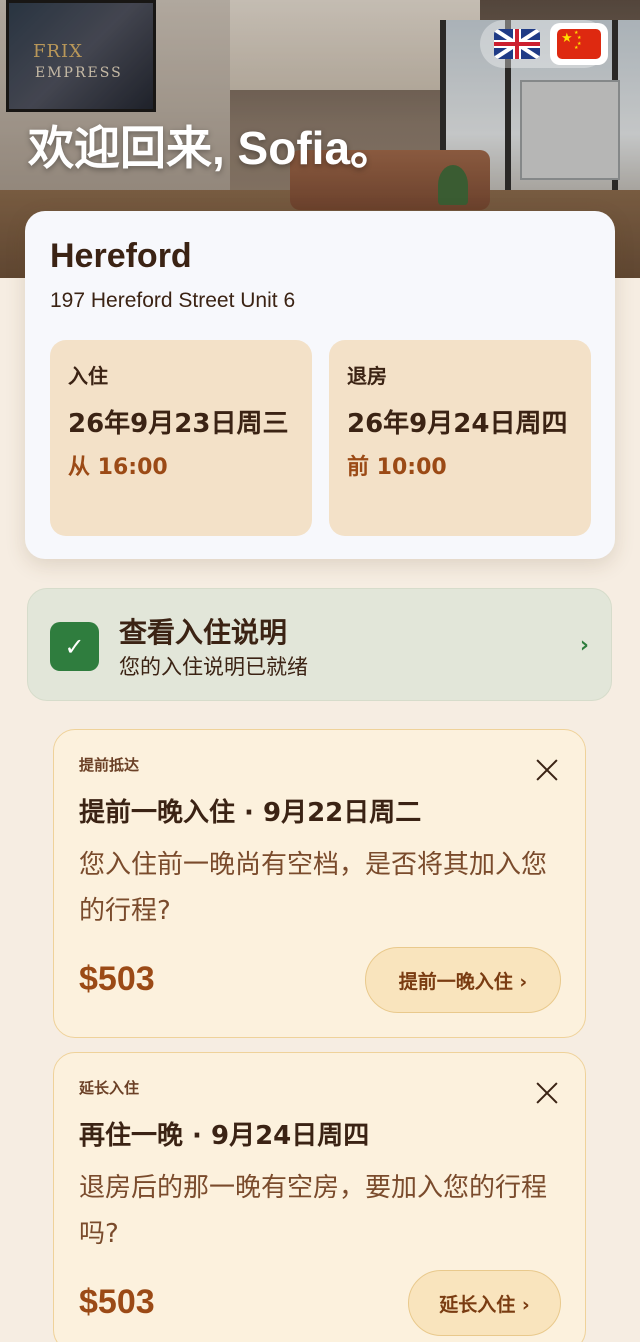 The width and height of the screenshot is (640, 1342). I want to click on checkout-date: 26年9月24日周四, so click(457, 424).